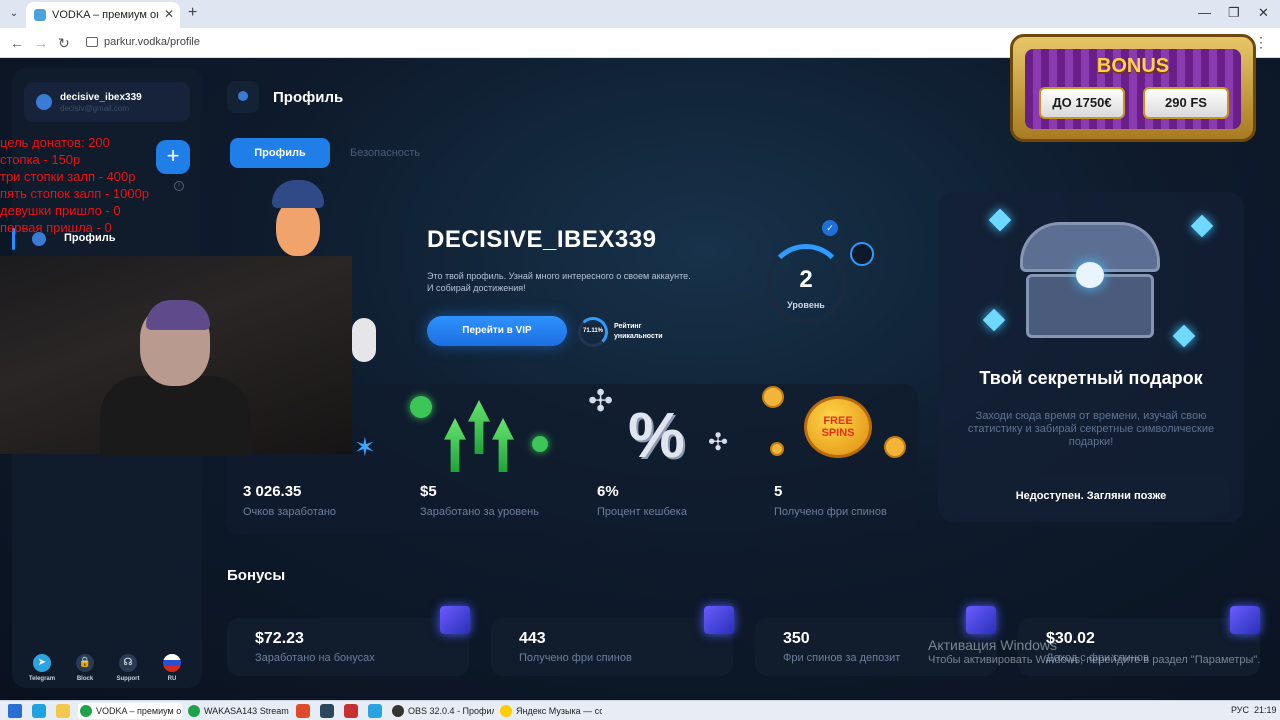 The width and height of the screenshot is (1280, 720). What do you see at coordinates (55, 142) in the screenshot?
I see `overlay-line: цель донатов: 200` at bounding box center [55, 142].